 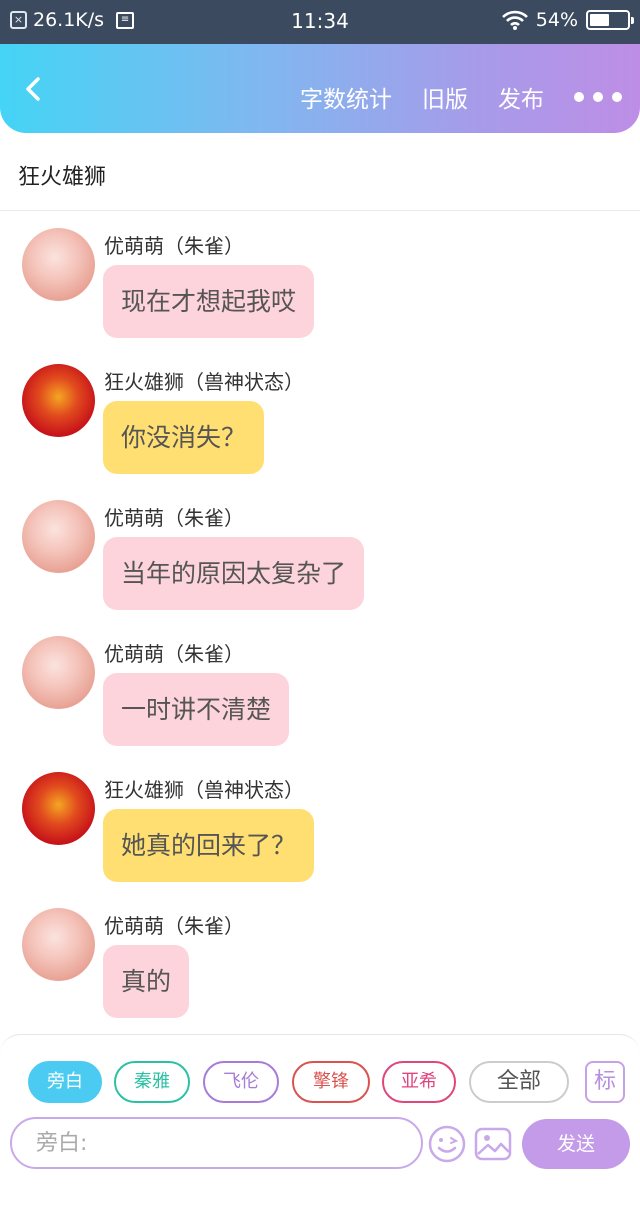 What do you see at coordinates (576, 1144) in the screenshot?
I see `send-button: 发送` at bounding box center [576, 1144].